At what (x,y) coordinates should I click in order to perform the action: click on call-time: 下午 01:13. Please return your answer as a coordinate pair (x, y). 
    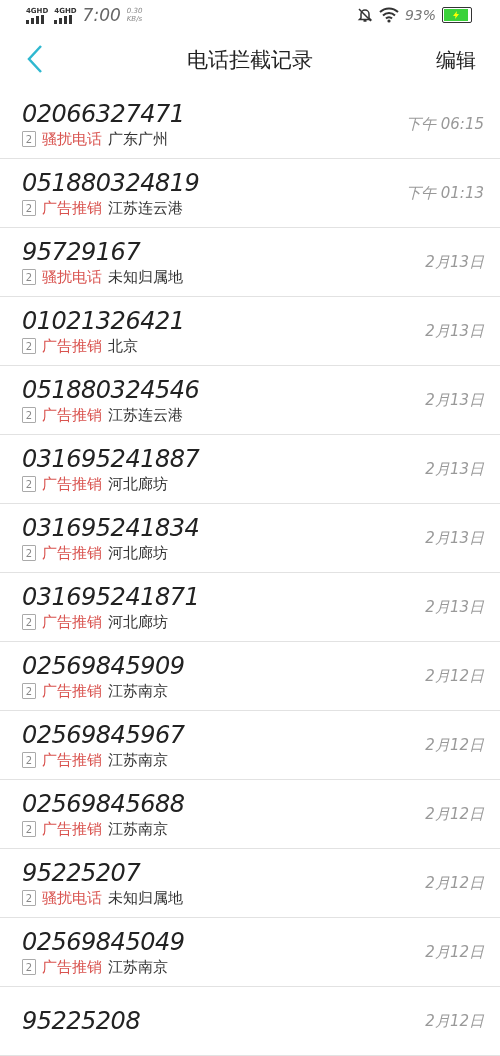
    Looking at the image, I should click on (445, 193).